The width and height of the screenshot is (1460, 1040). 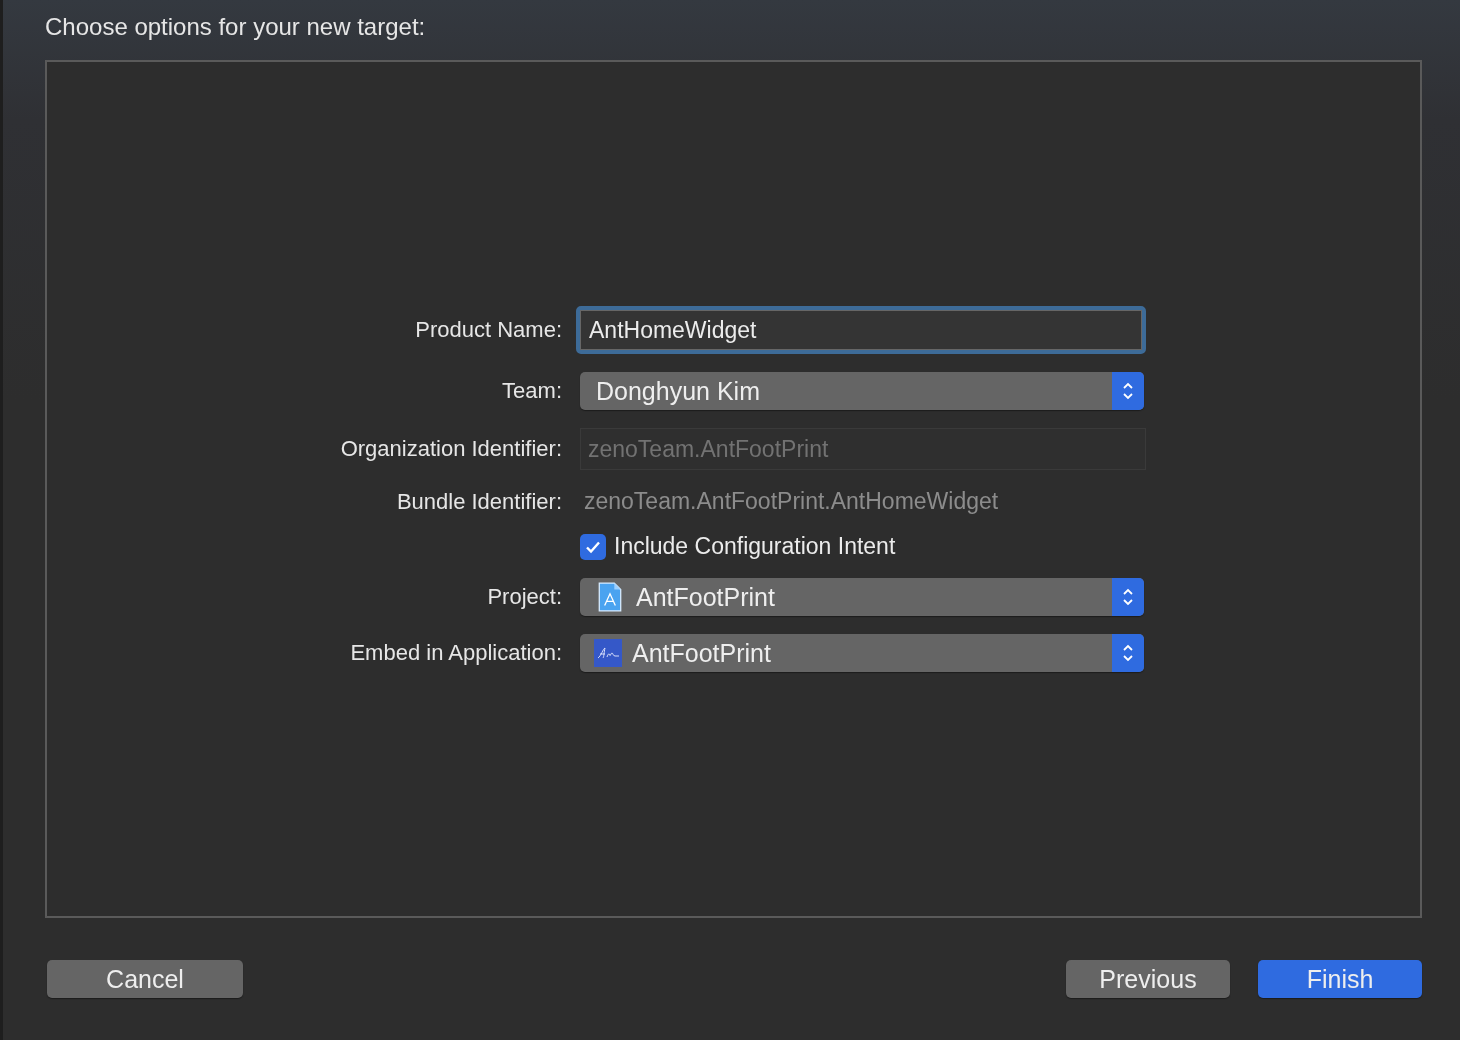 What do you see at coordinates (610, 597) in the screenshot?
I see `document-icon` at bounding box center [610, 597].